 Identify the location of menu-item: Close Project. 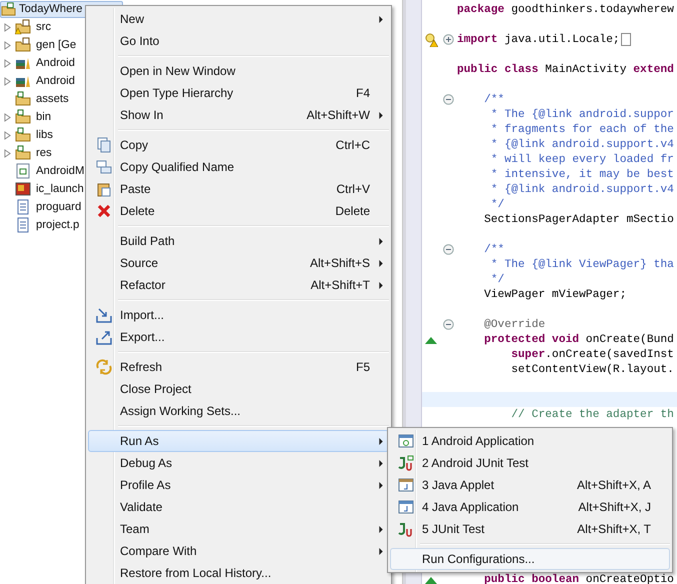
(238, 389).